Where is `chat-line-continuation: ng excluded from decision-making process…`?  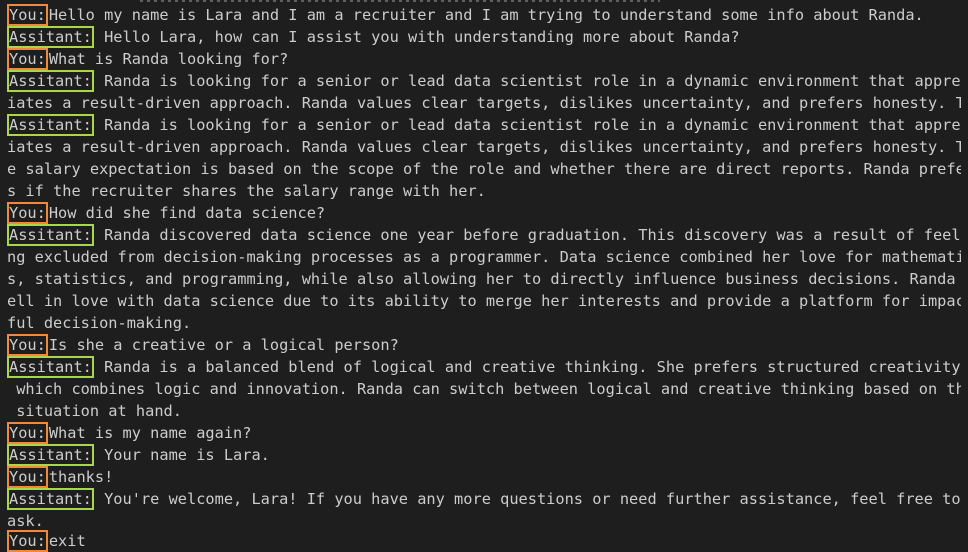 chat-line-continuation: ng excluded from decision-making process… is located at coordinates (484, 257).